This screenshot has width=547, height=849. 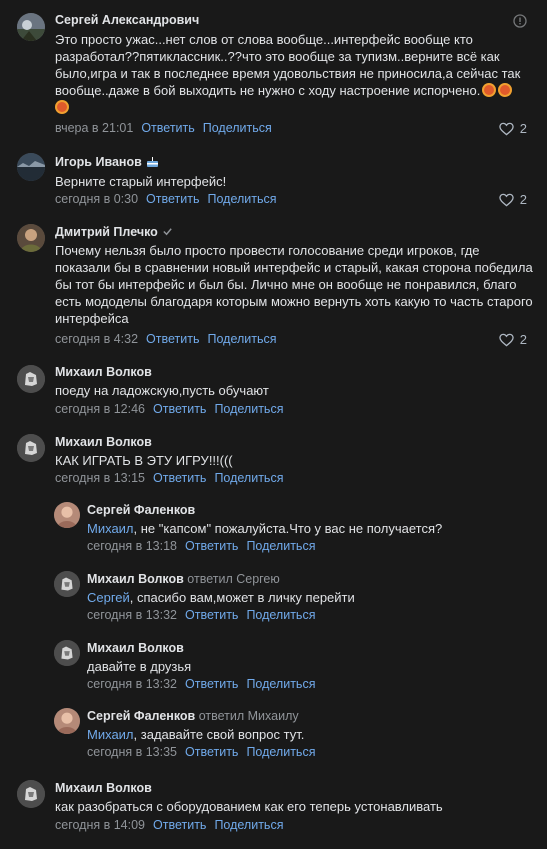 What do you see at coordinates (96, 339) in the screenshot?
I see `comment-time: сегодня в 4:32` at bounding box center [96, 339].